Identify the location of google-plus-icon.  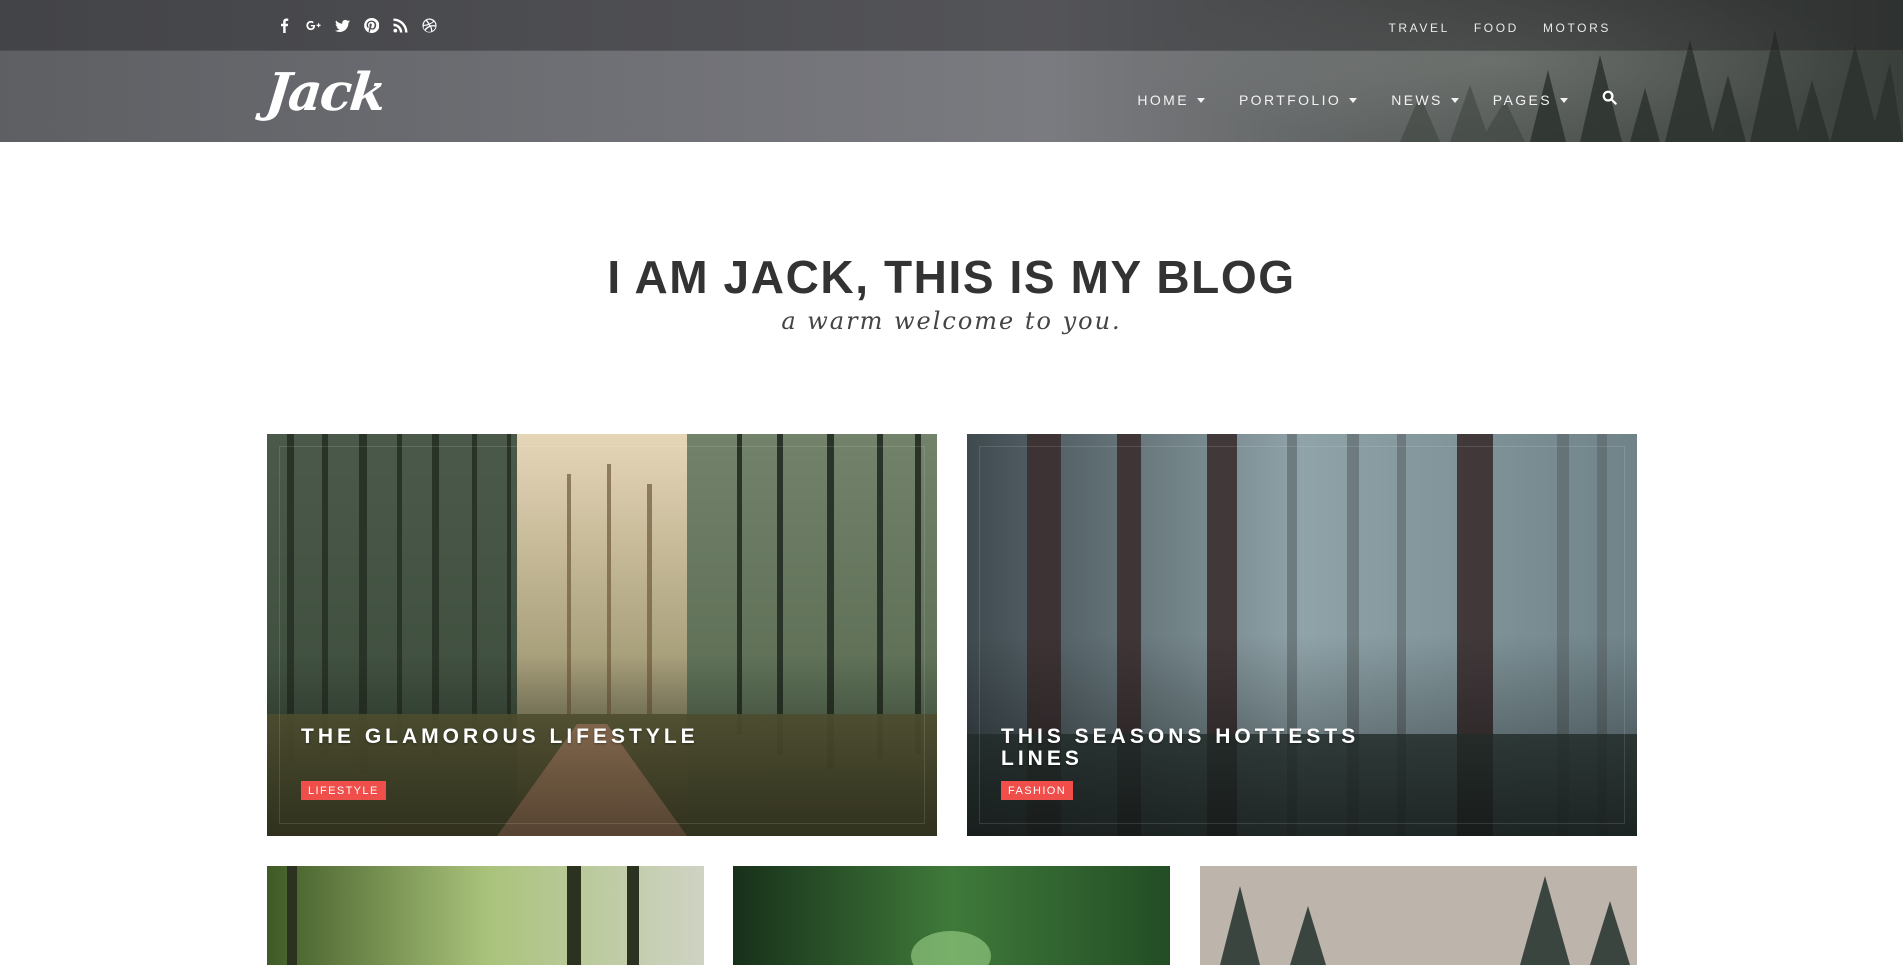
(313, 25).